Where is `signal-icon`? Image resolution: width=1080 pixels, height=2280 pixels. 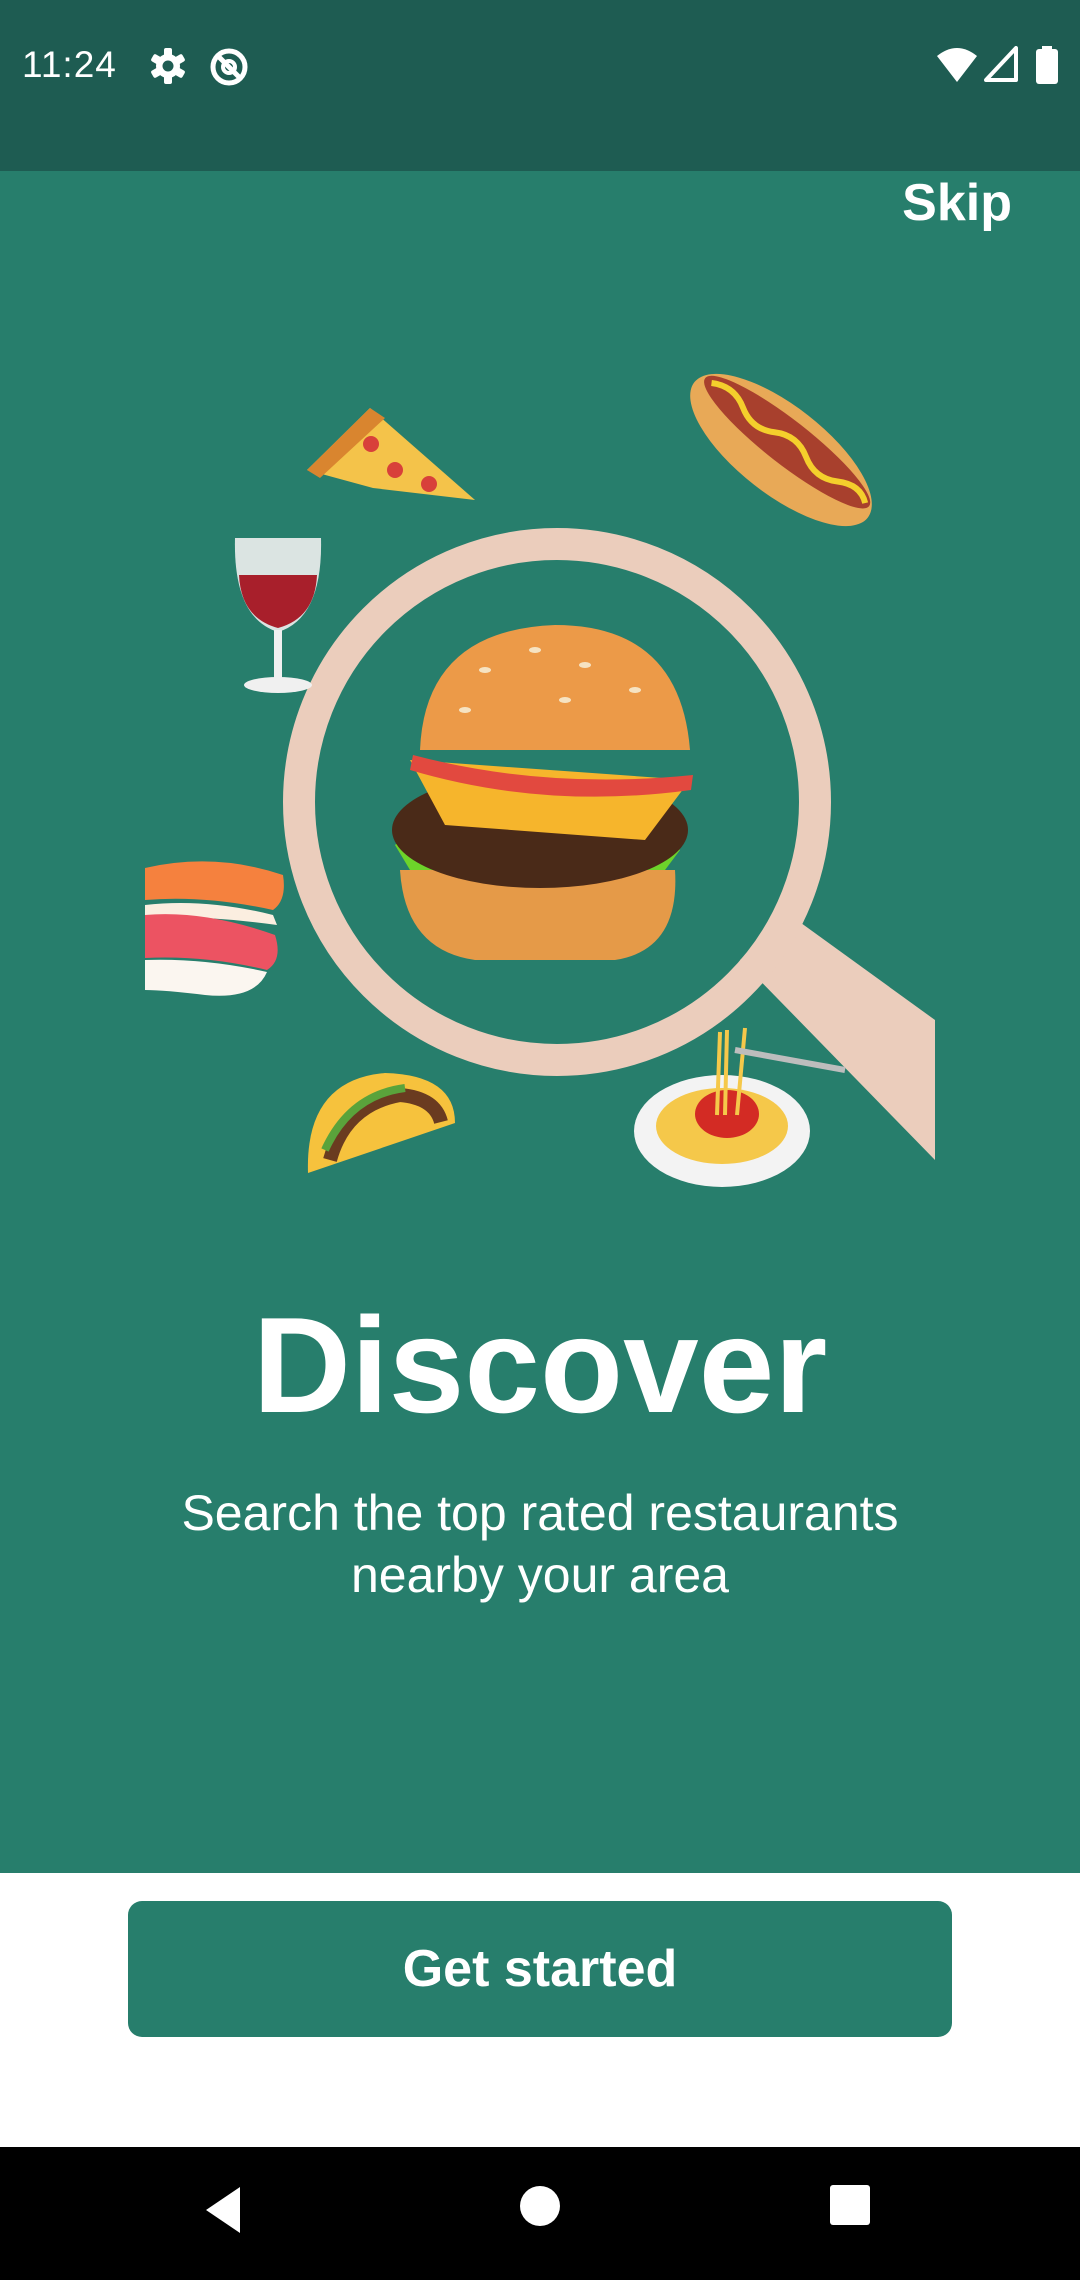 signal-icon is located at coordinates (1001, 64).